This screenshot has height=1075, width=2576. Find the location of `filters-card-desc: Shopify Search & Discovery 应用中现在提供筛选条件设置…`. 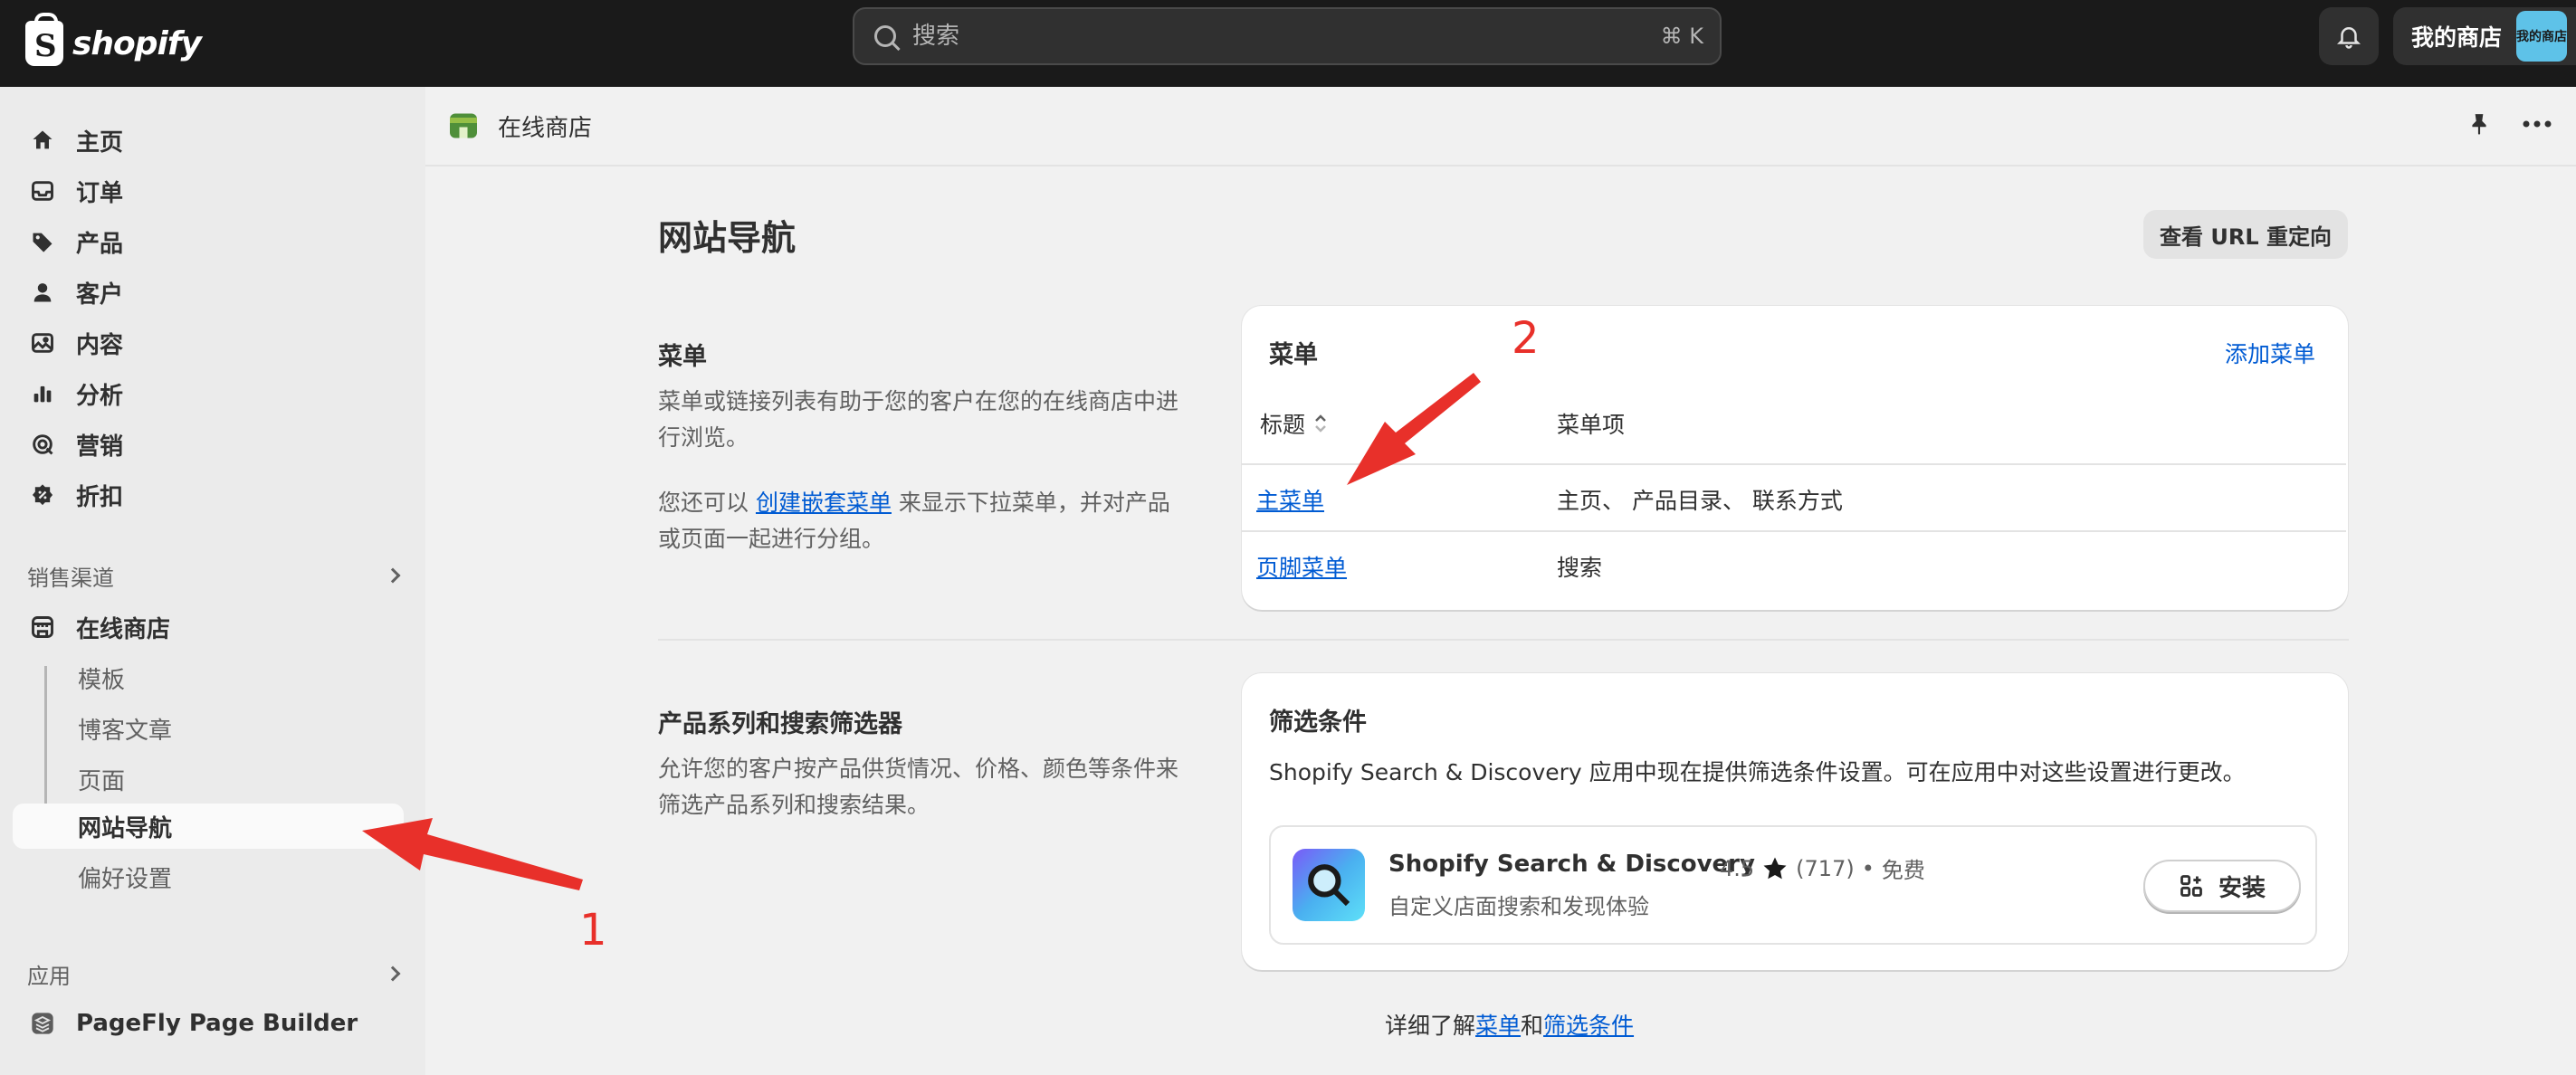

filters-card-desc: Shopify Search & Discovery 应用中现在提供筛选条件设置… is located at coordinates (1757, 772).